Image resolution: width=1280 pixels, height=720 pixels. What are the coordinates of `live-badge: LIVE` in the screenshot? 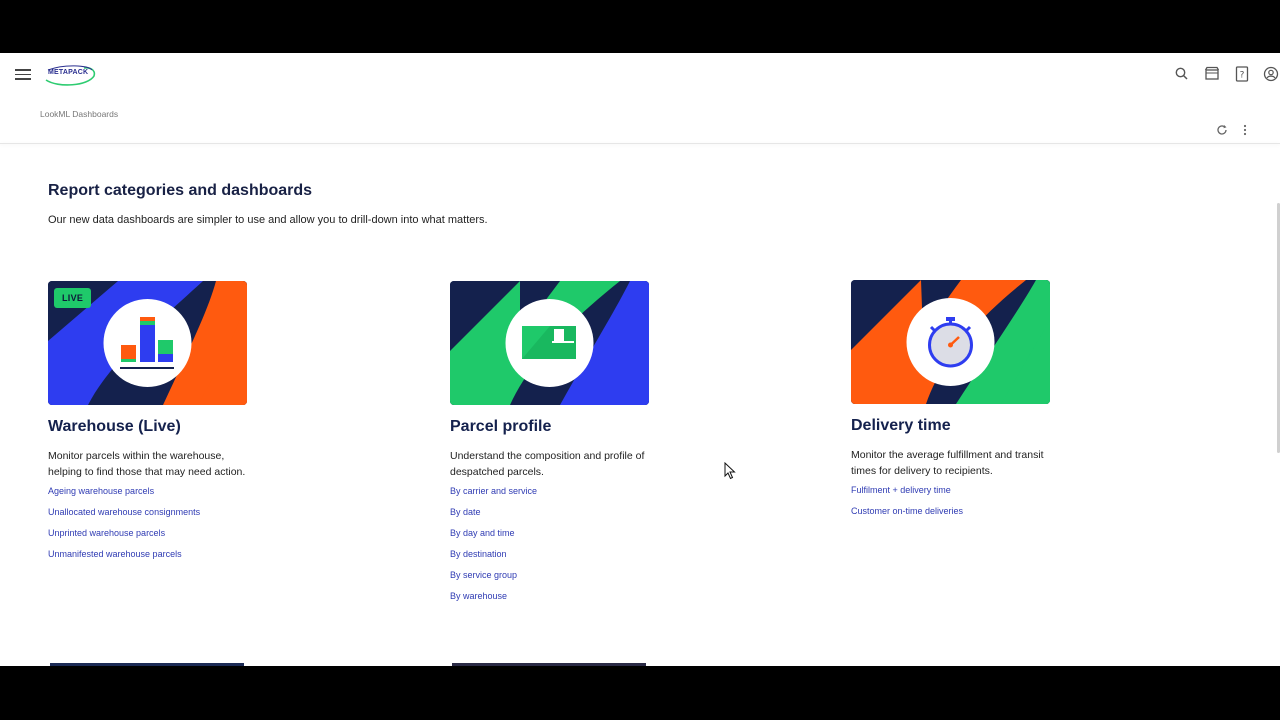 It's located at (73, 298).